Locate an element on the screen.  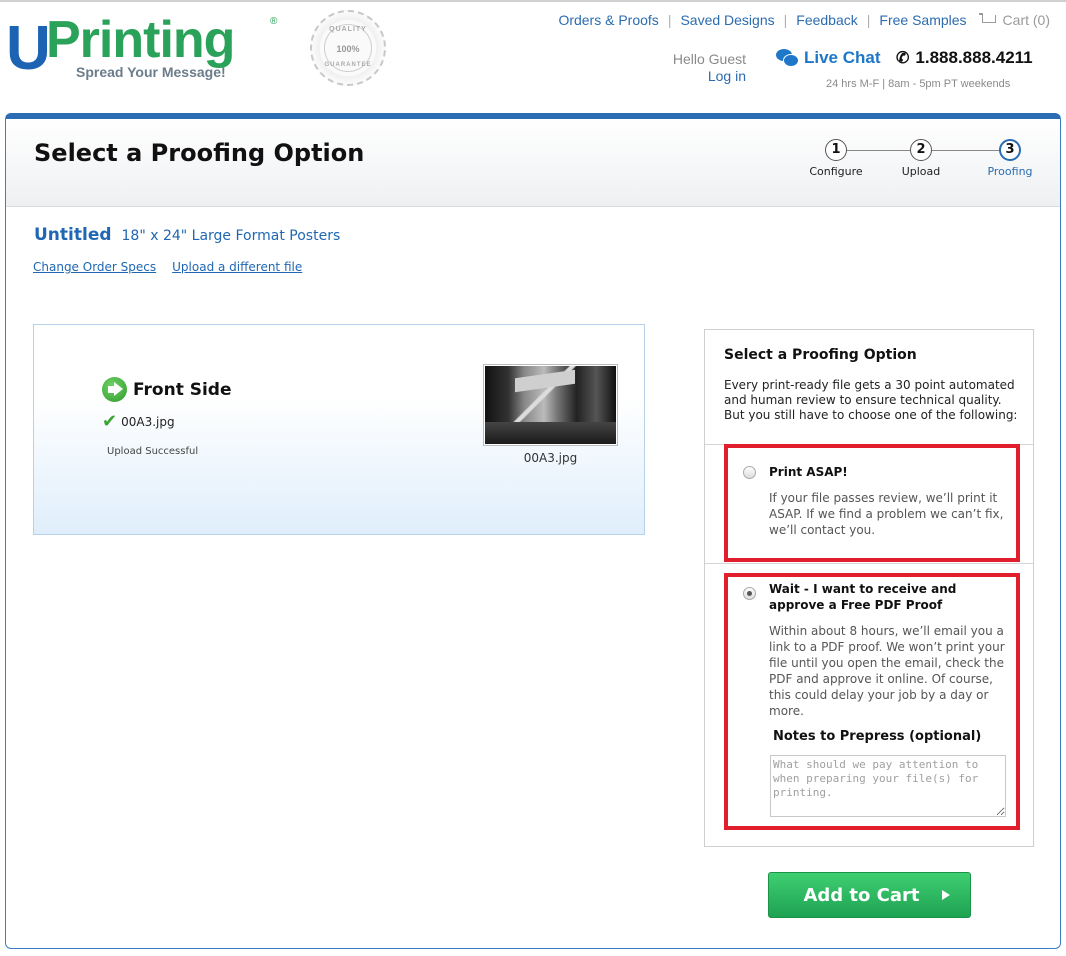
file-thumbnail is located at coordinates (550, 405).